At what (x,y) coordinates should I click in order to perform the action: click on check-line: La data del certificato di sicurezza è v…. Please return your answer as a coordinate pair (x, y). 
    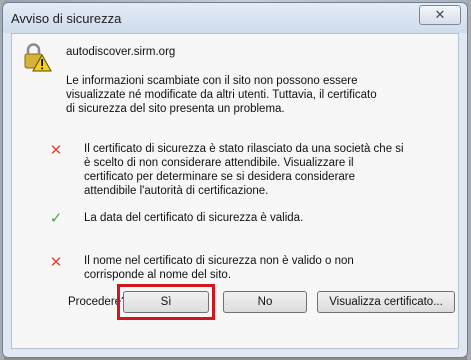
    Looking at the image, I should click on (194, 218).